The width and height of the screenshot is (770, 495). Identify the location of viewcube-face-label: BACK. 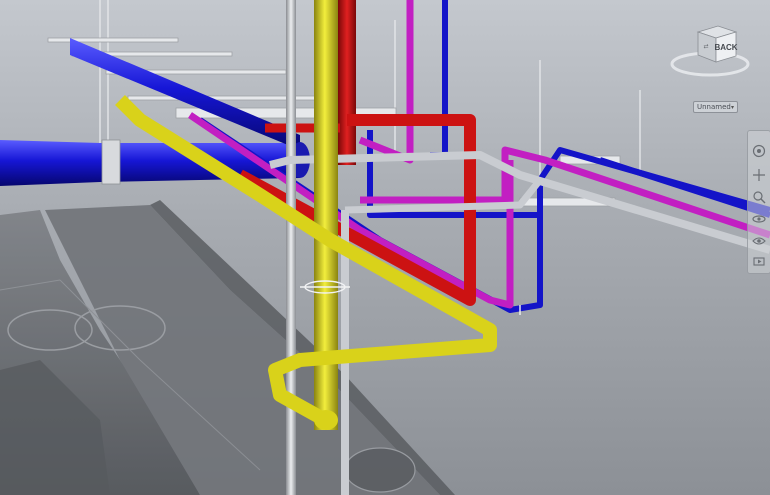
(725, 47).